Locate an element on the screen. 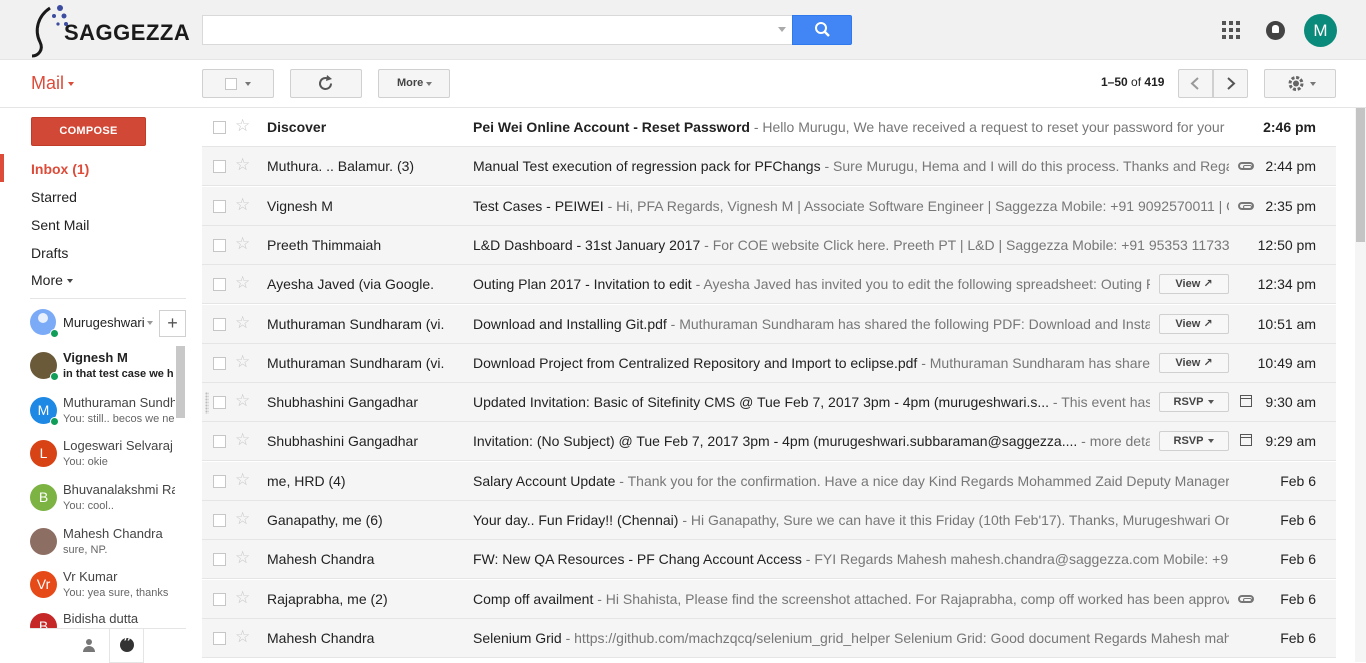 The width and height of the screenshot is (1366, 663). more-actions-button: More is located at coordinates (414, 83).